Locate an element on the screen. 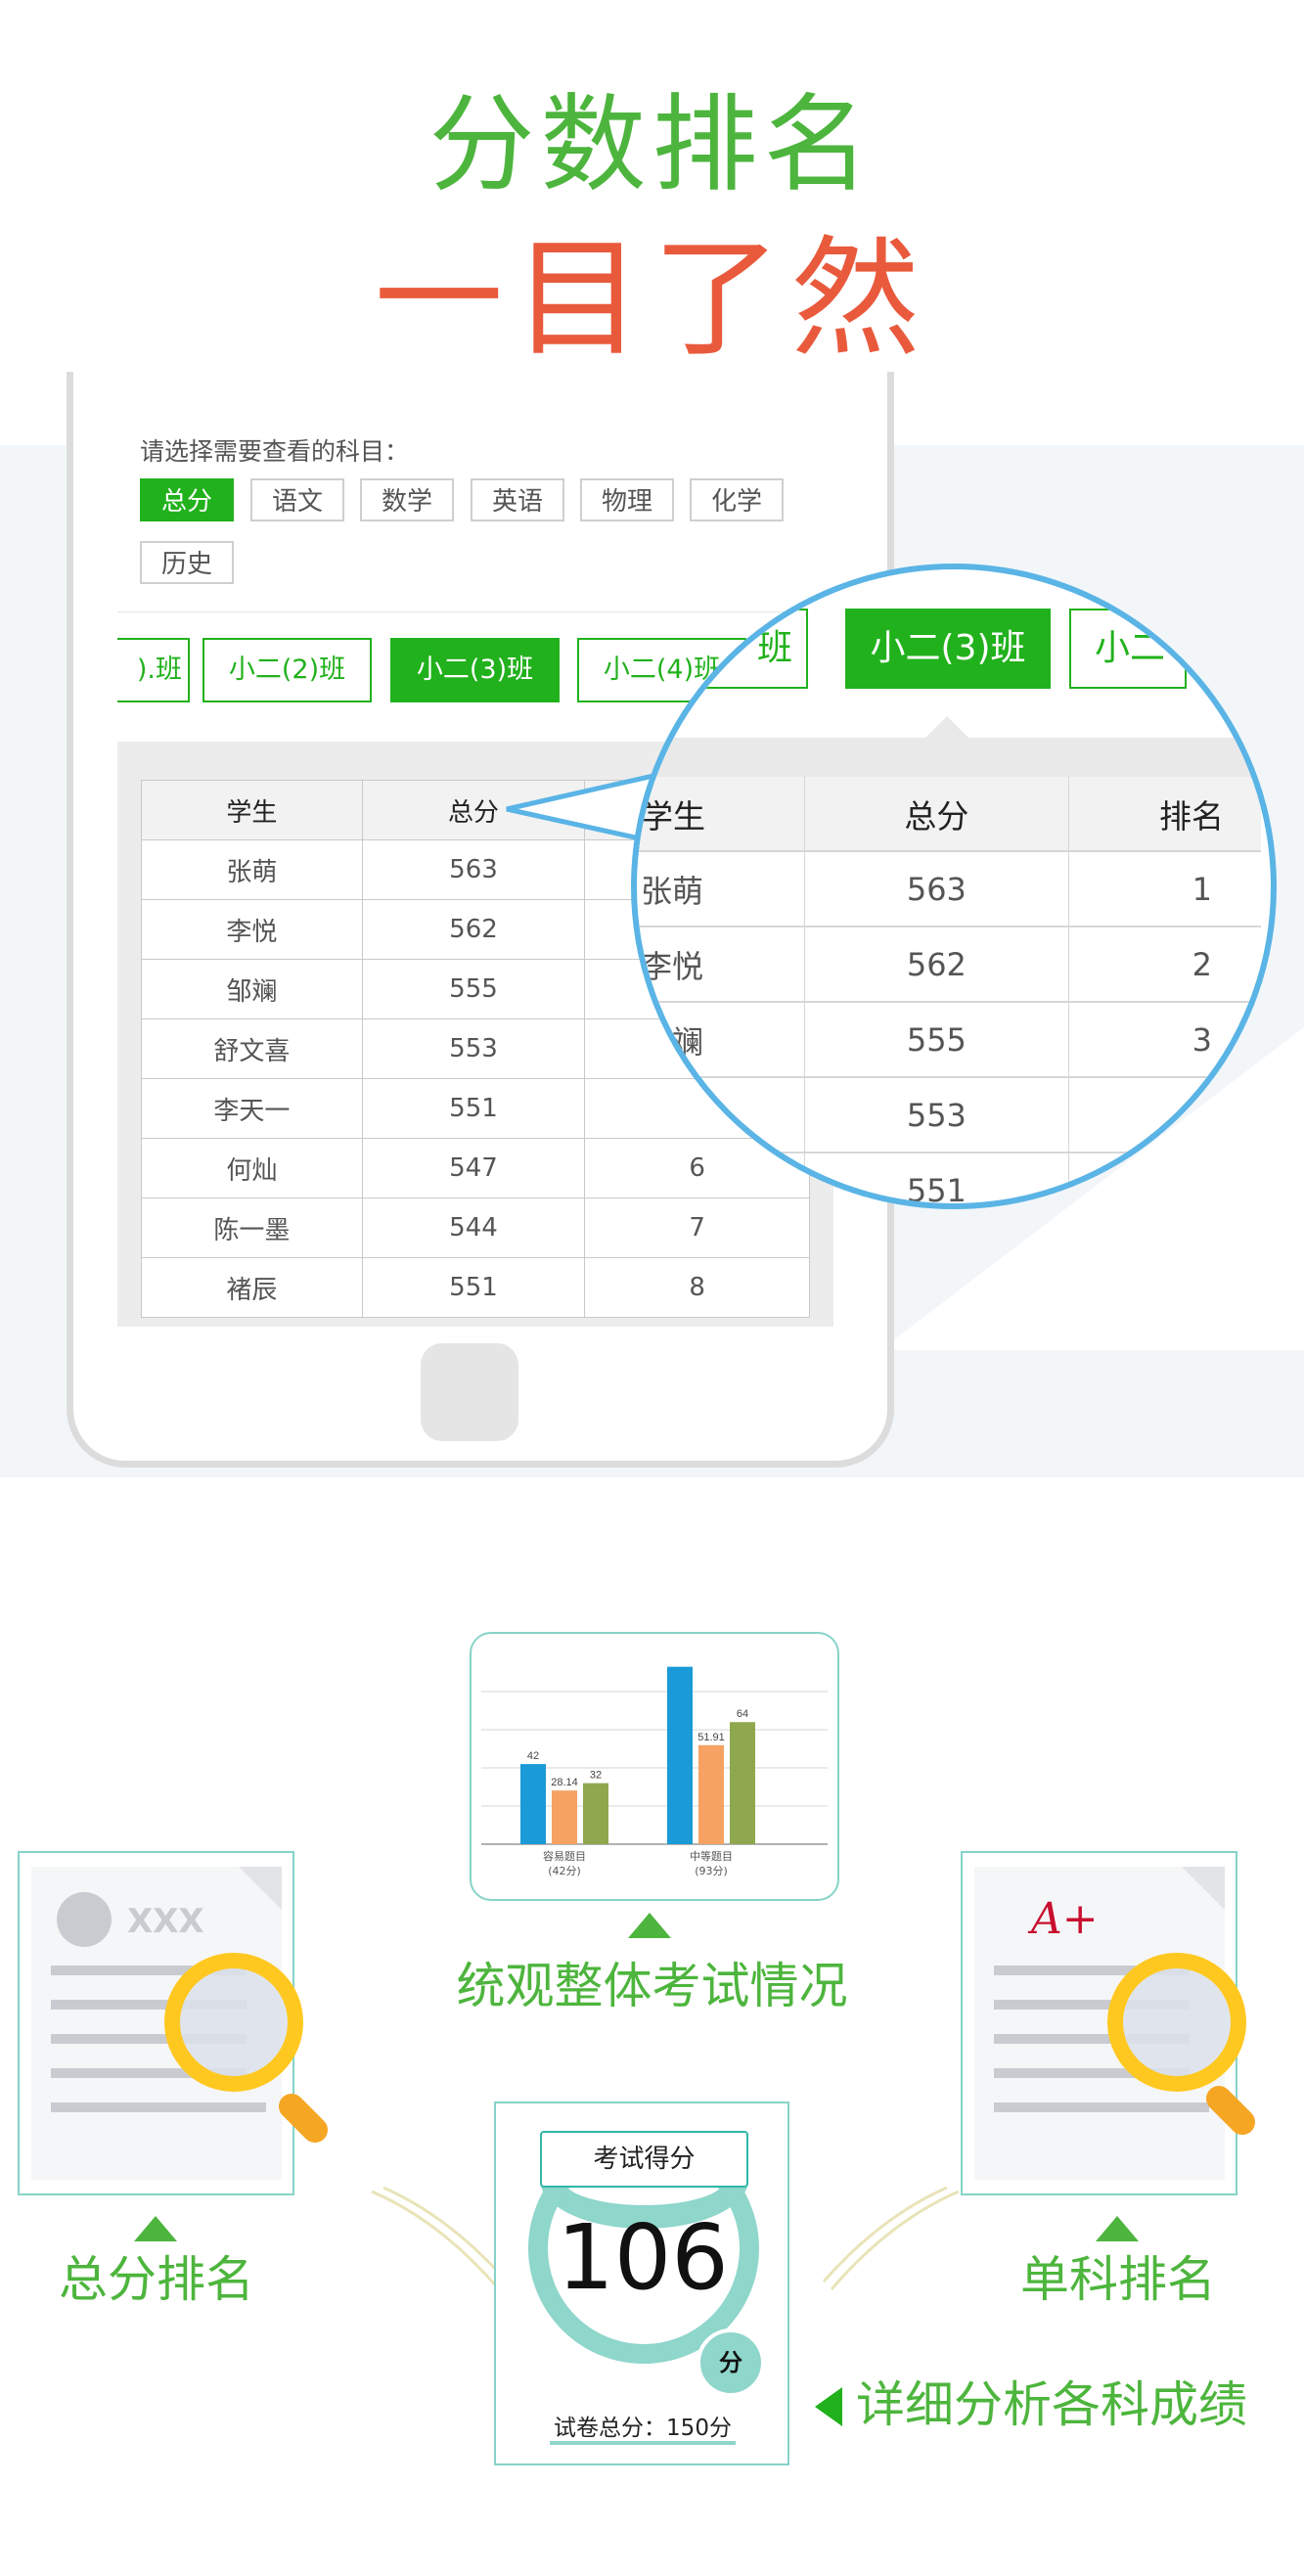 Image resolution: width=1304 pixels, height=2576 pixels. chart-value-label: 32 is located at coordinates (596, 1776).